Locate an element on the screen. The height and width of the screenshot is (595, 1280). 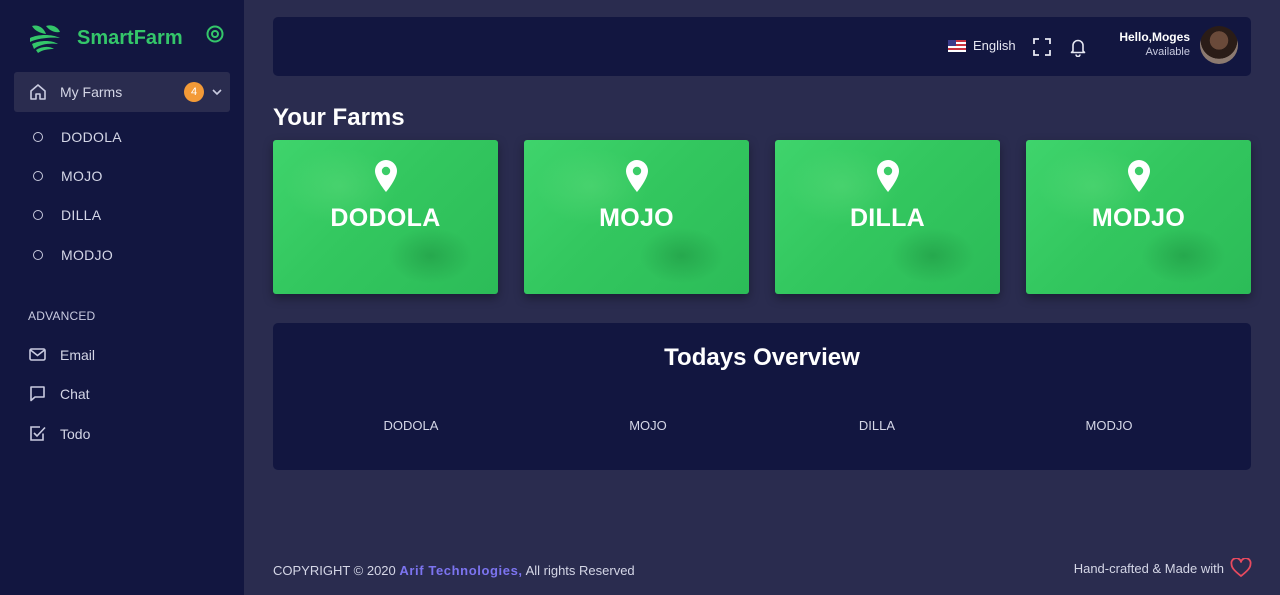
footer-made-with: Hand-crafted & Made with is located at coordinates (1163, 568).